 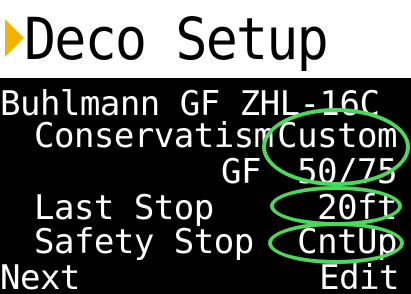 What do you see at coordinates (40, 276) in the screenshot?
I see `softkey-next: Next` at bounding box center [40, 276].